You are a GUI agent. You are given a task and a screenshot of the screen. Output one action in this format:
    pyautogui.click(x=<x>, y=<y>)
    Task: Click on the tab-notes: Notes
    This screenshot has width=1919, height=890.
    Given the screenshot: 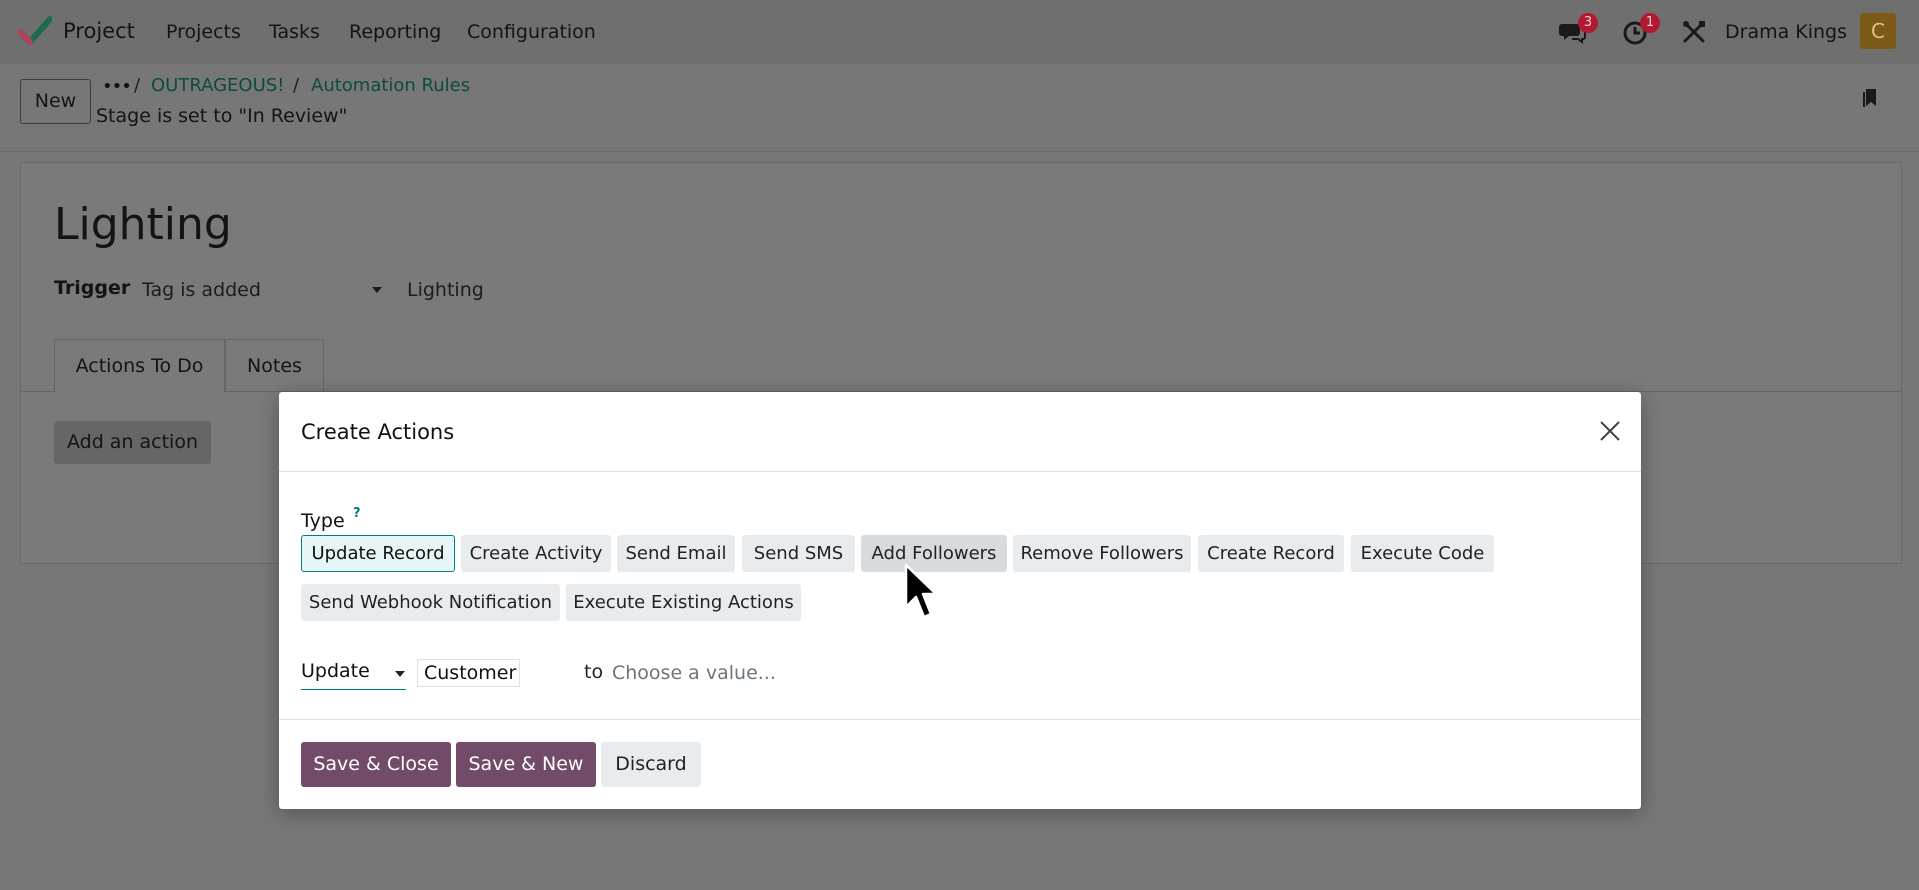 What is the action you would take?
    pyautogui.click(x=274, y=365)
    